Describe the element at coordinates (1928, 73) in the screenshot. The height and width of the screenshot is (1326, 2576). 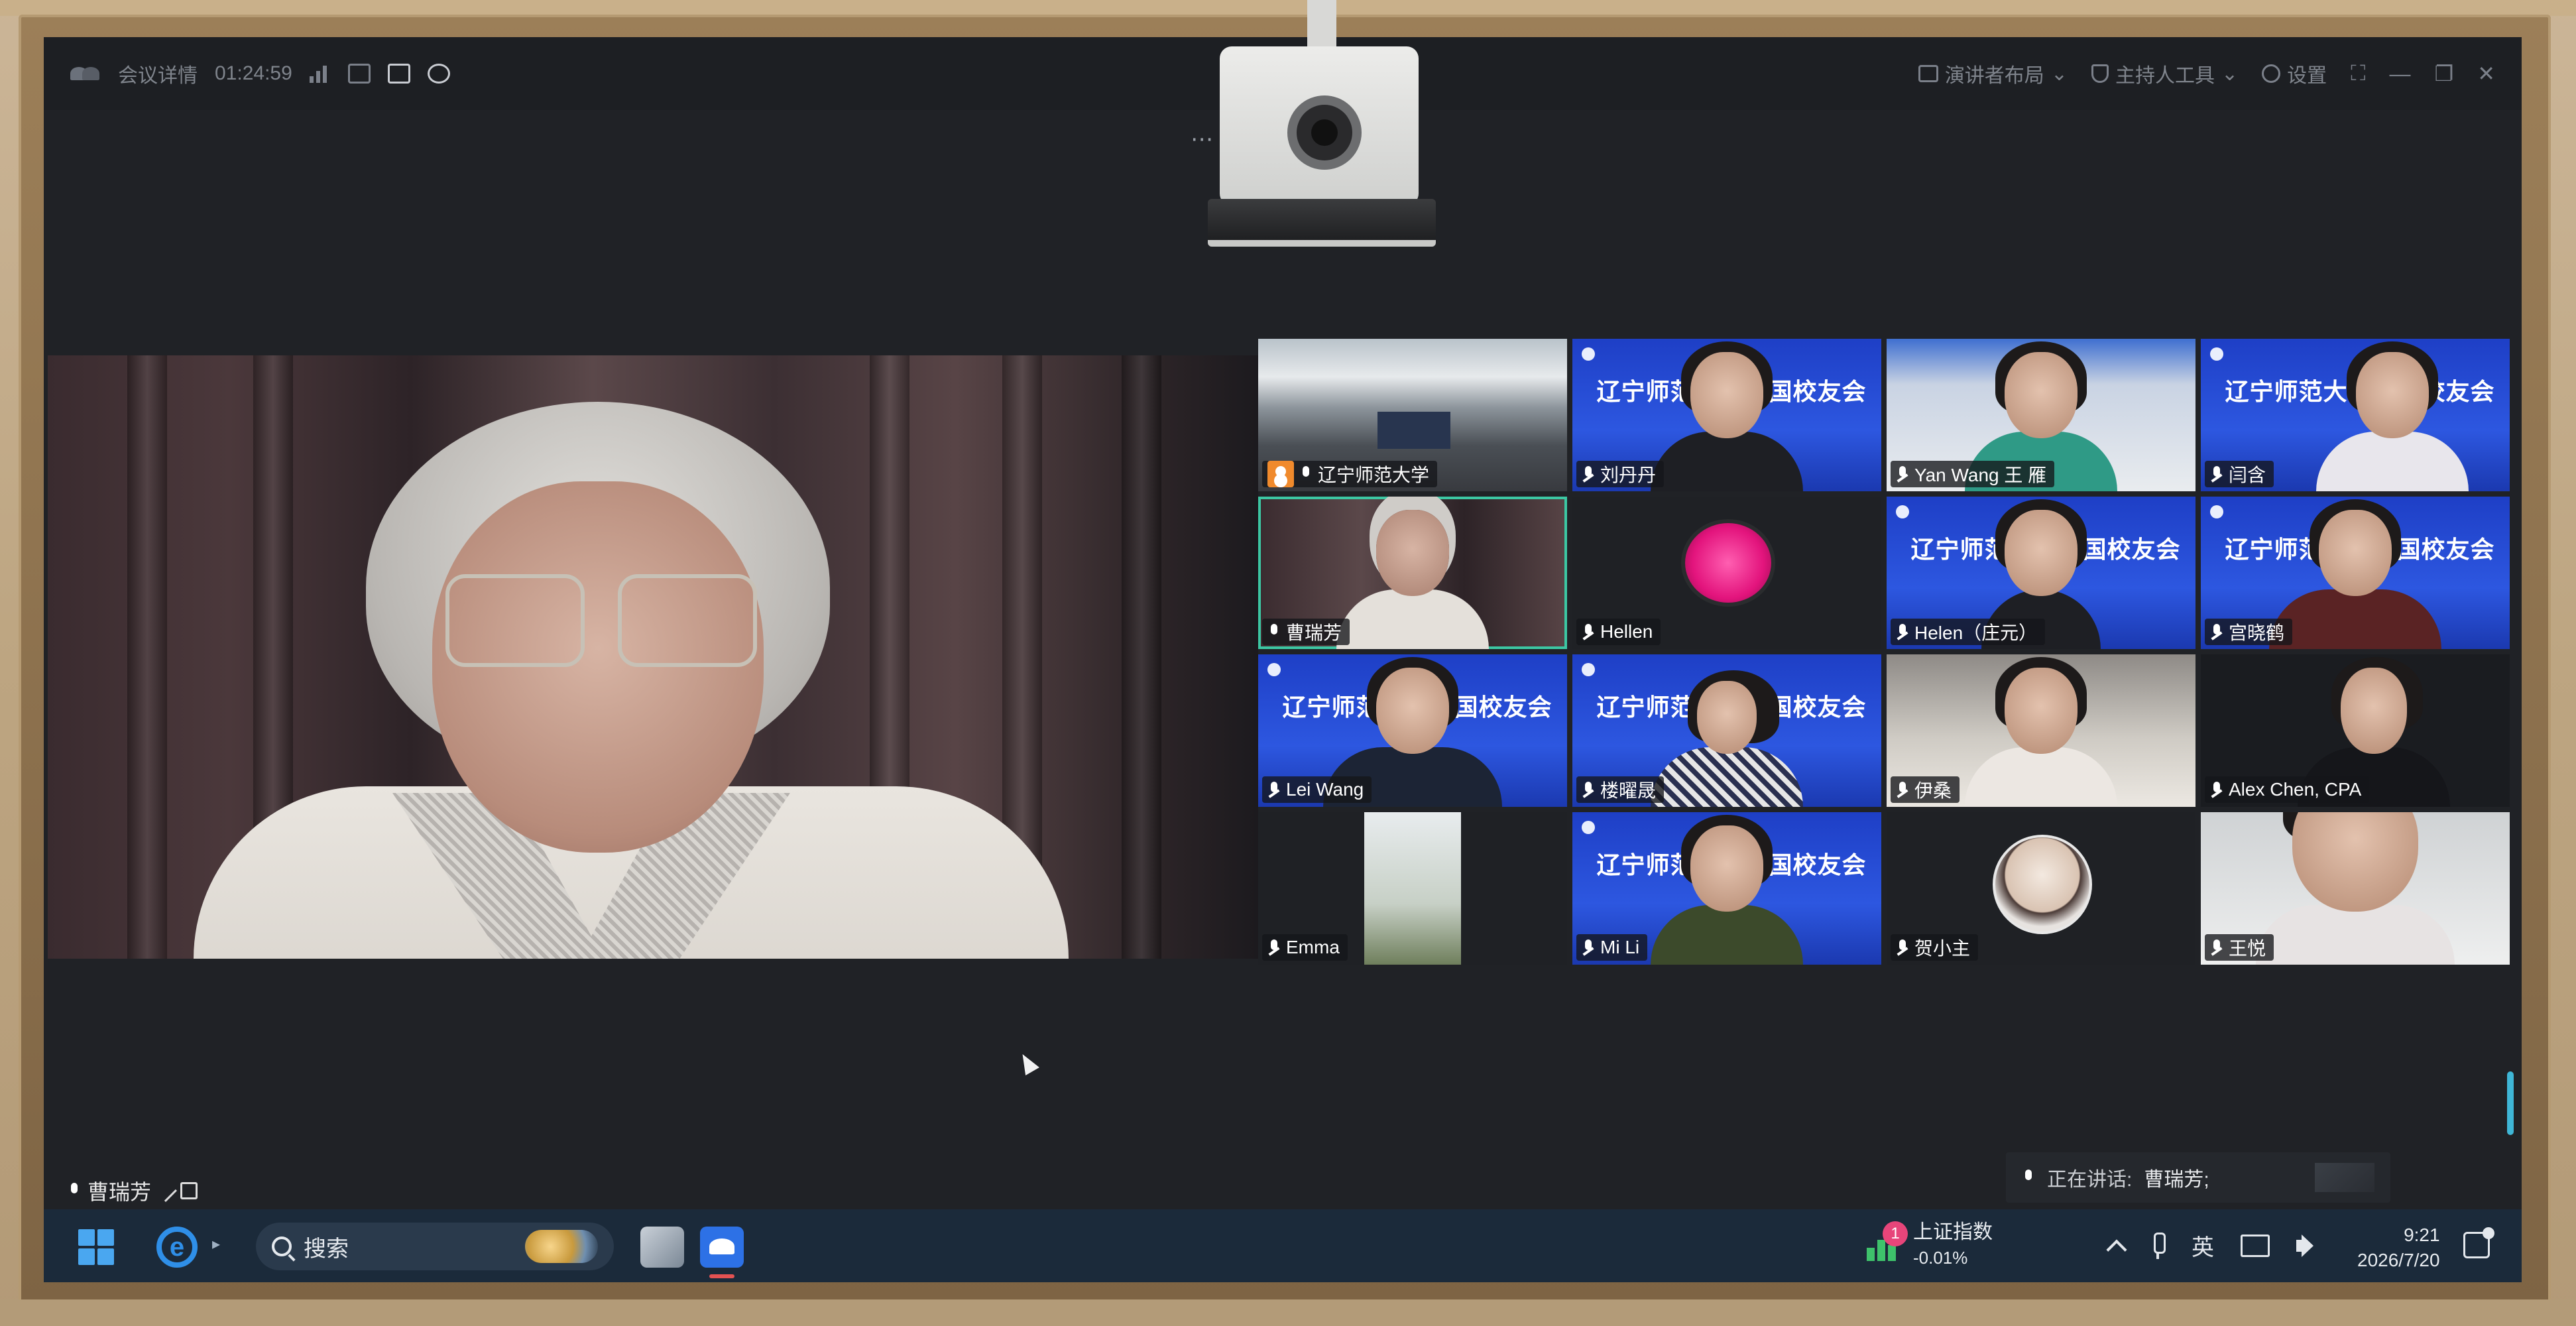
I see `layout-icon` at that location.